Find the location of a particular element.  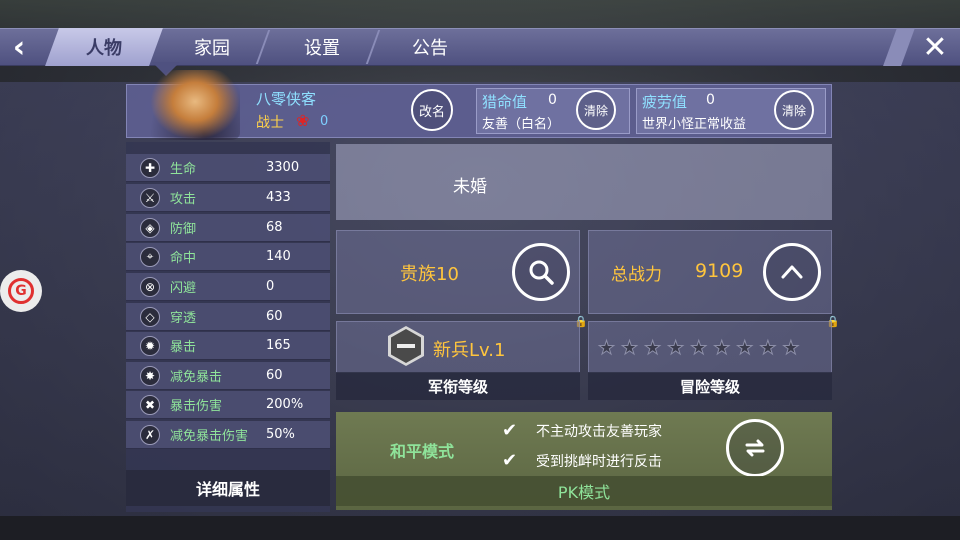

back-button: ‹ is located at coordinates (19, 47).